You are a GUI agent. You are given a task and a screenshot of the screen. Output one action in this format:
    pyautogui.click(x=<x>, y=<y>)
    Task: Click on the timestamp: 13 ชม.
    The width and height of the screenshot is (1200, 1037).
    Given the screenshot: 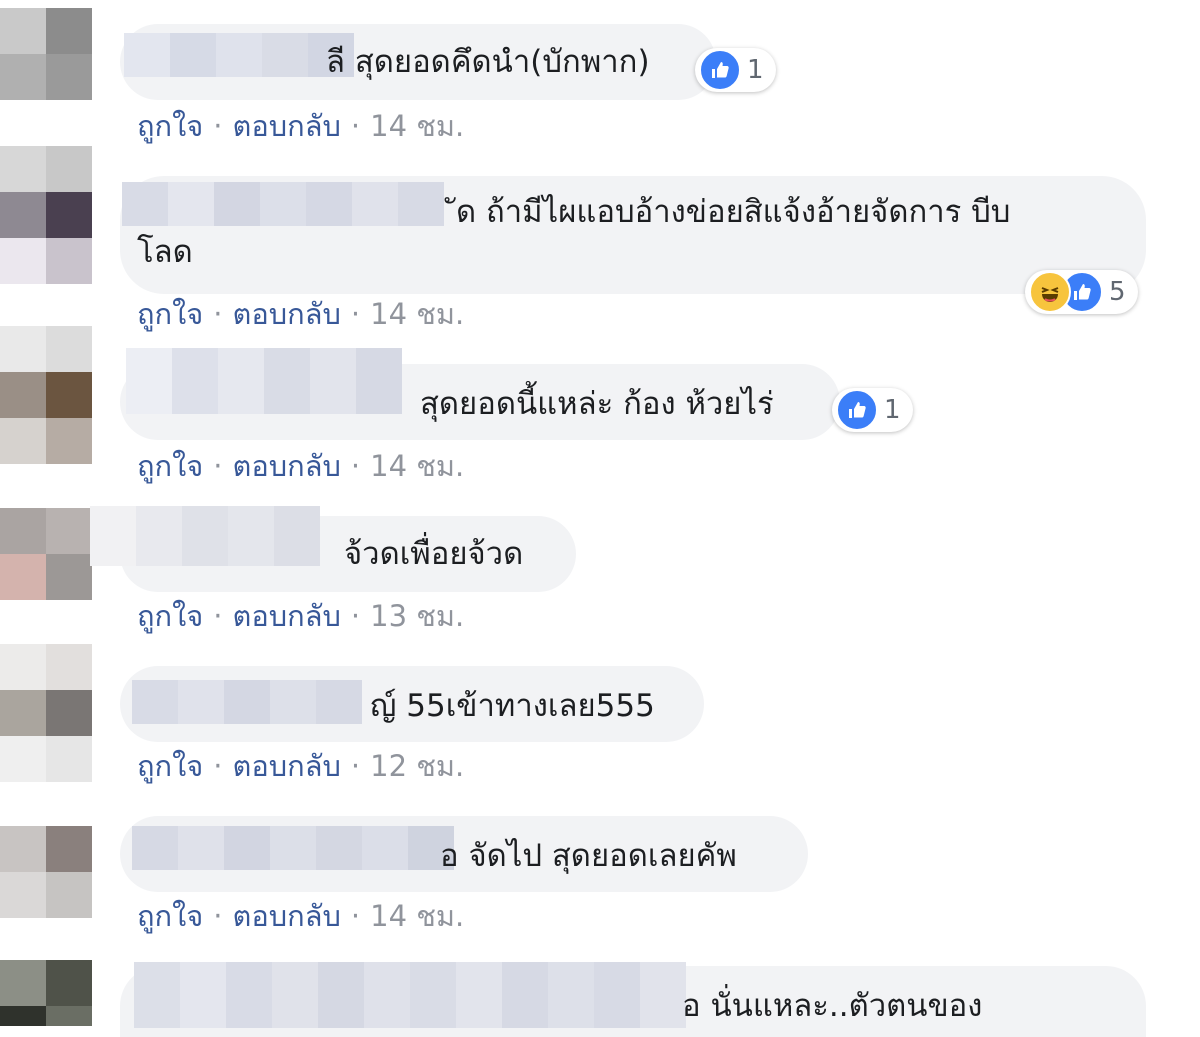 What is the action you would take?
    pyautogui.click(x=417, y=616)
    